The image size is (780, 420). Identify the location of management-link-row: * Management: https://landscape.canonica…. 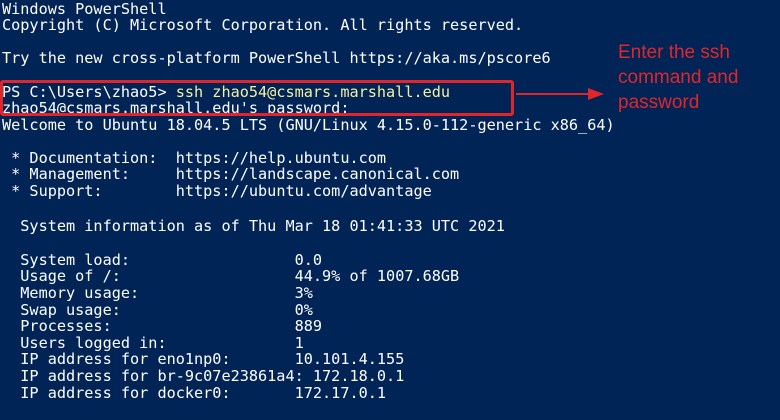
(230, 174).